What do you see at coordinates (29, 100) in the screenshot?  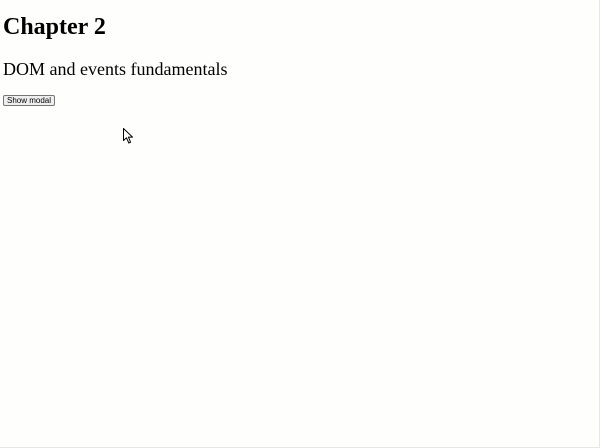 I see `show-modal-button: Show modal` at bounding box center [29, 100].